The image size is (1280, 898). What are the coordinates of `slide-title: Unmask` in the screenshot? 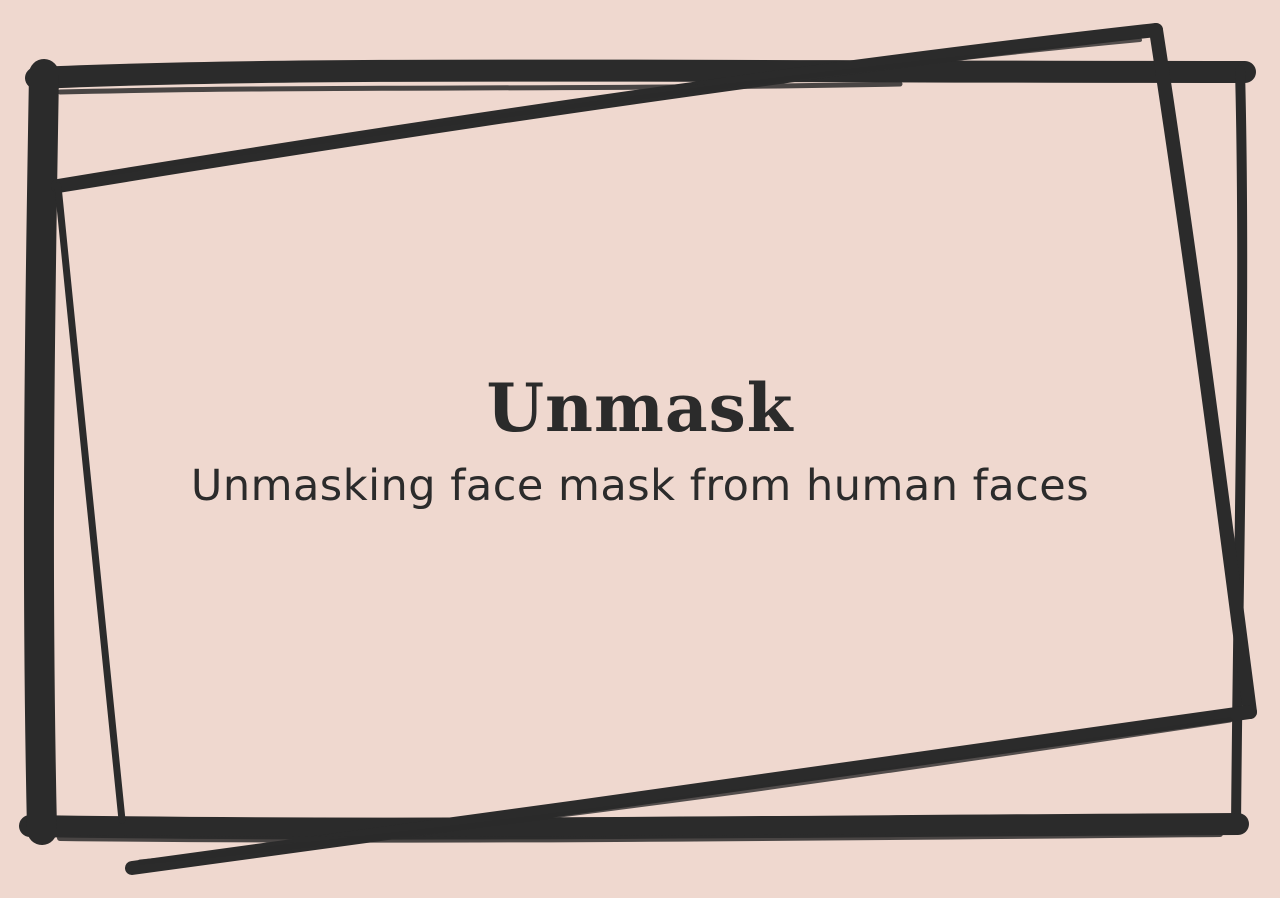 It's located at (640, 408).